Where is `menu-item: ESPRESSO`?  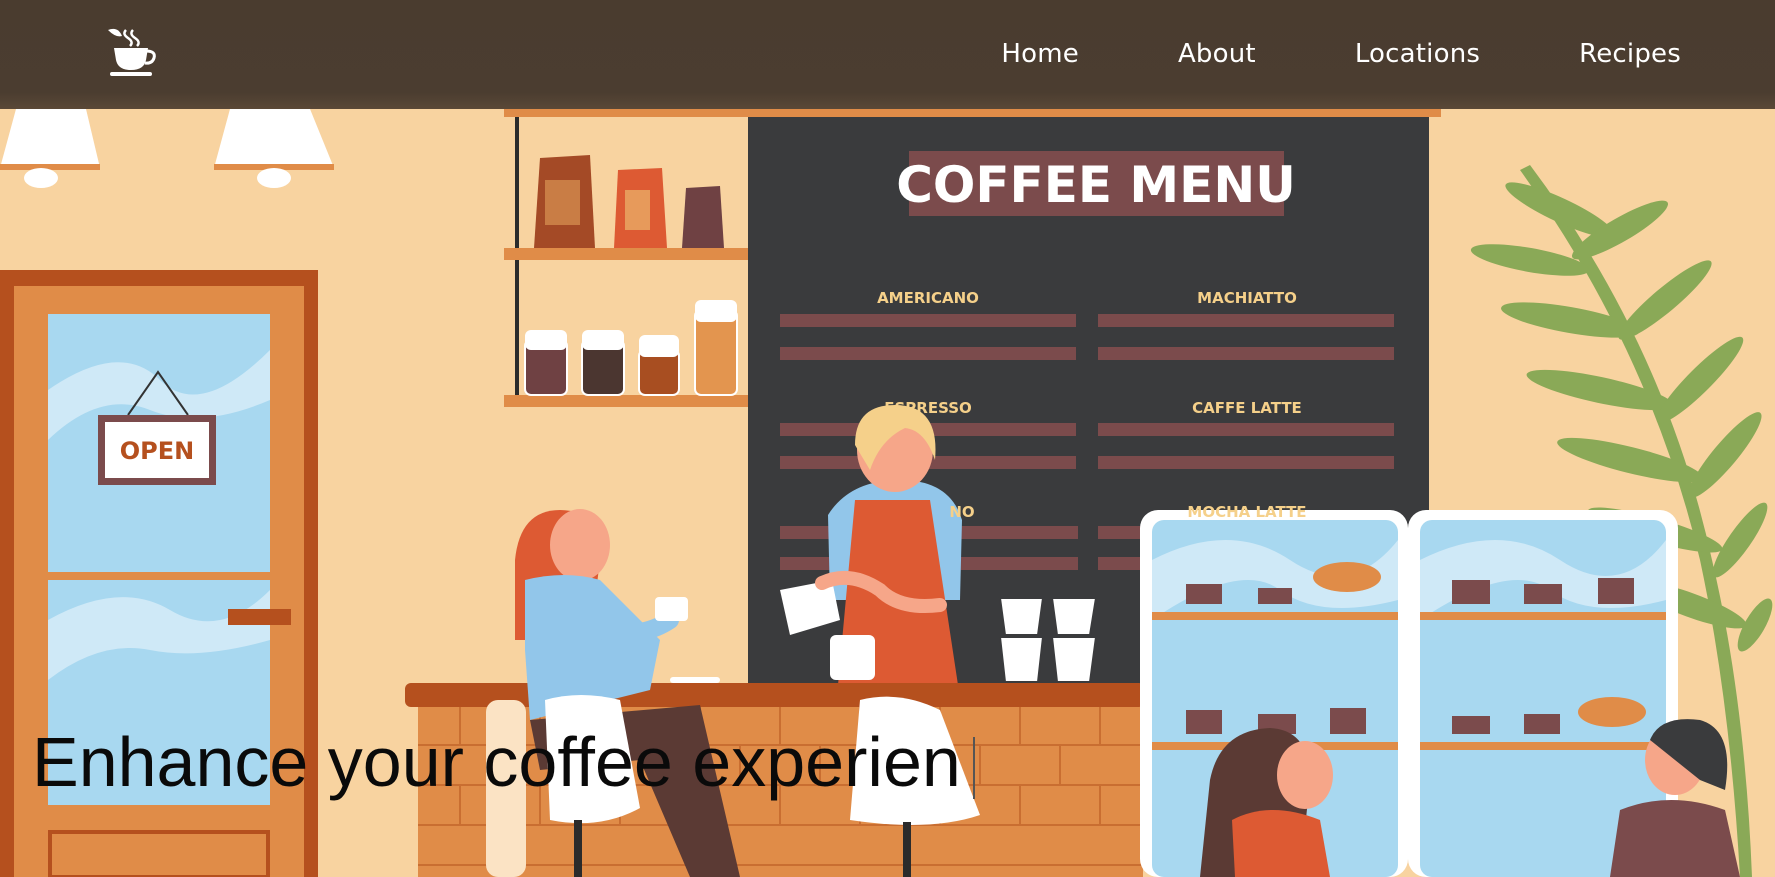 menu-item: ESPRESSO is located at coordinates (928, 408).